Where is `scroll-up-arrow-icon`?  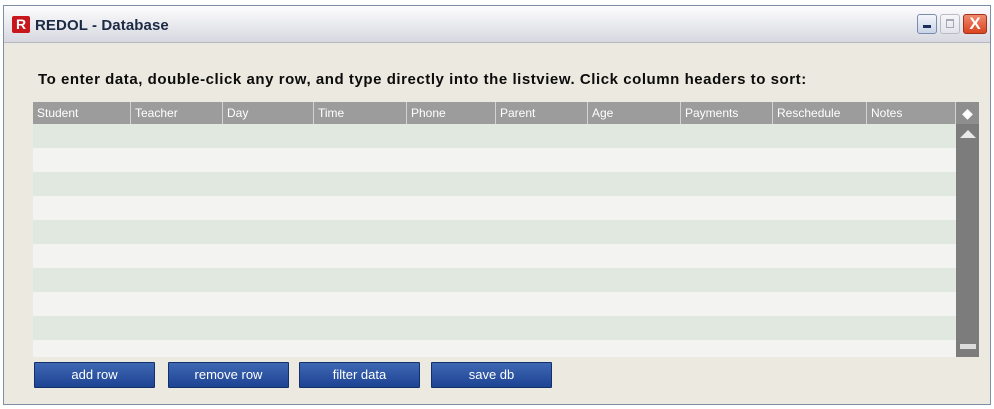 scroll-up-arrow-icon is located at coordinates (968, 134).